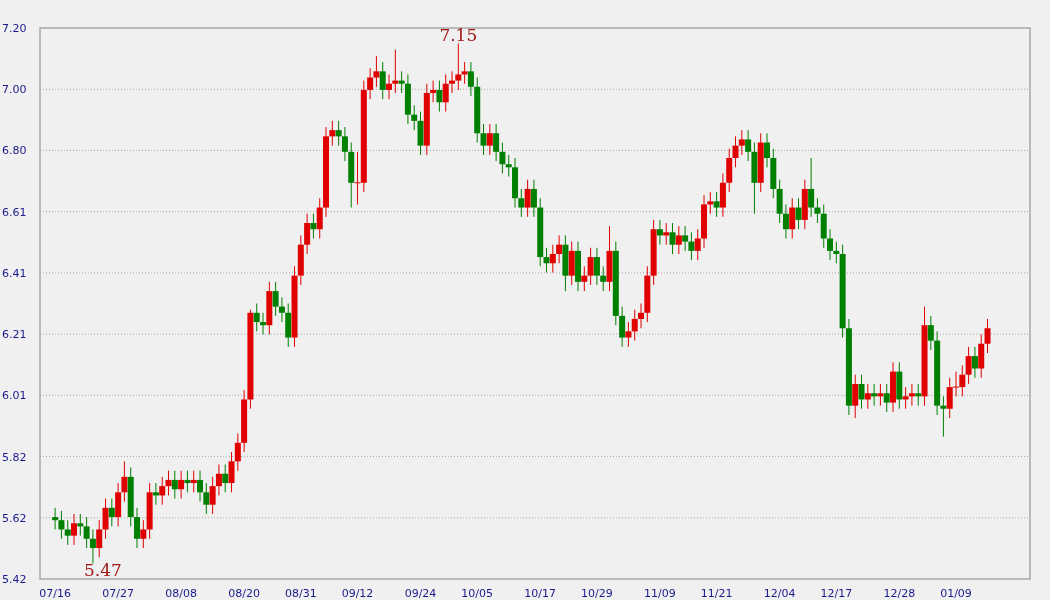  Describe the element at coordinates (14, 273) in the screenshot. I see `y-axis-label: 6.41` at that location.